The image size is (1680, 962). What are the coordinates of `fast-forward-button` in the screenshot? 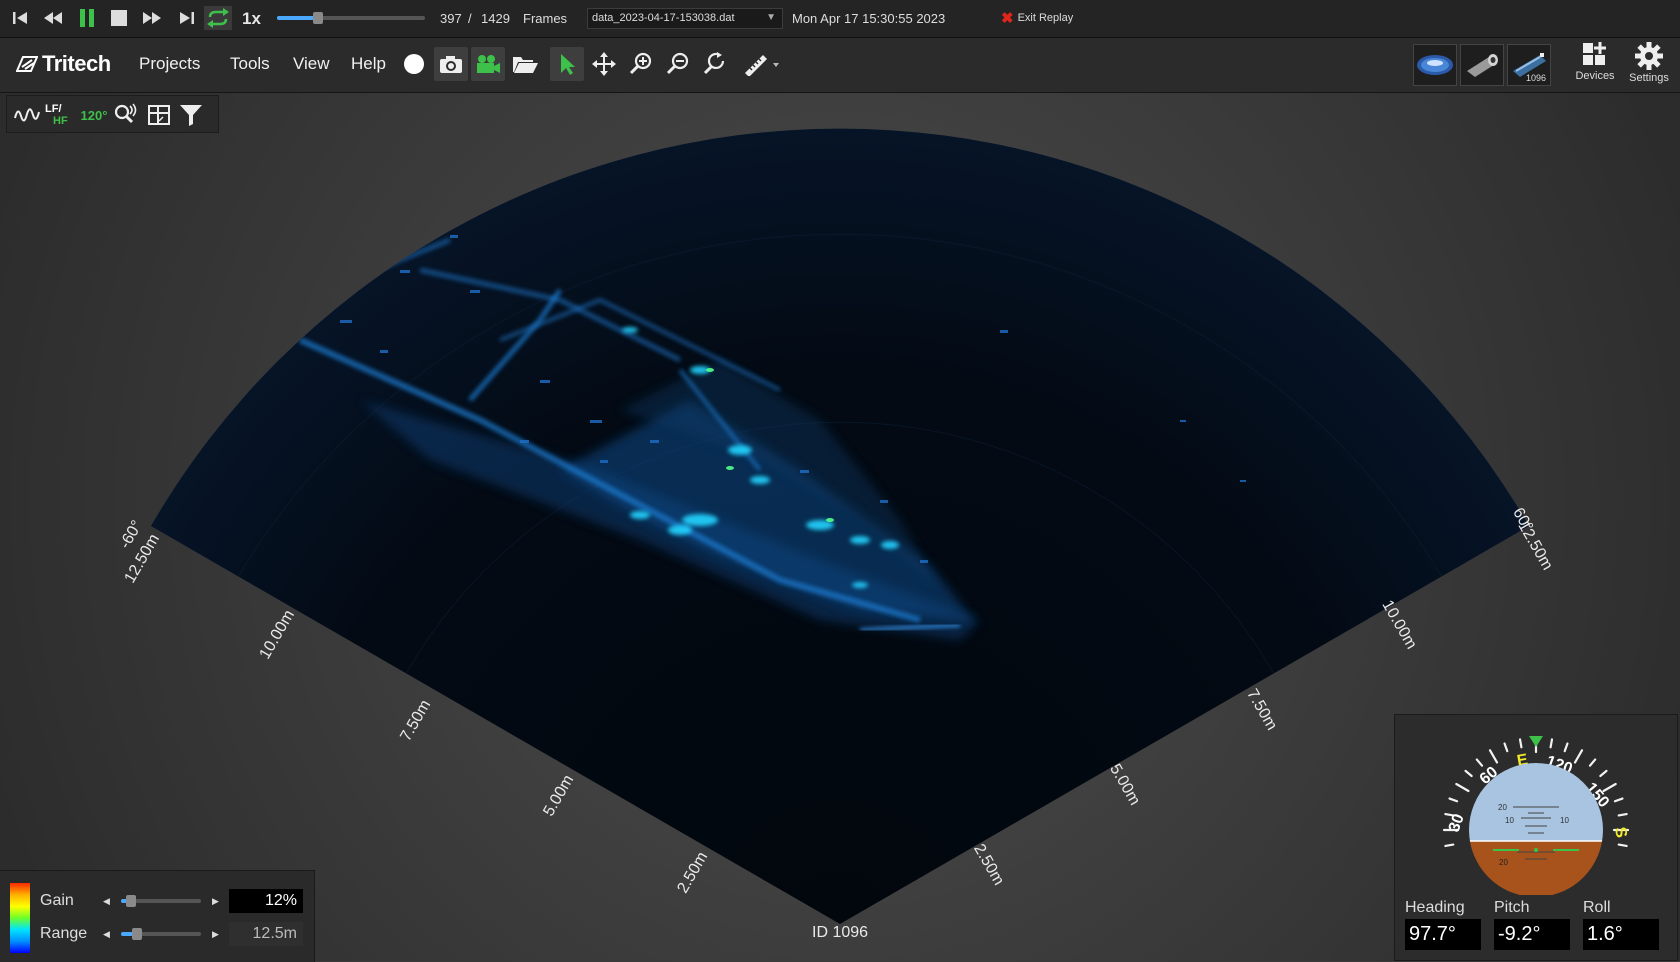 It's located at (152, 18).